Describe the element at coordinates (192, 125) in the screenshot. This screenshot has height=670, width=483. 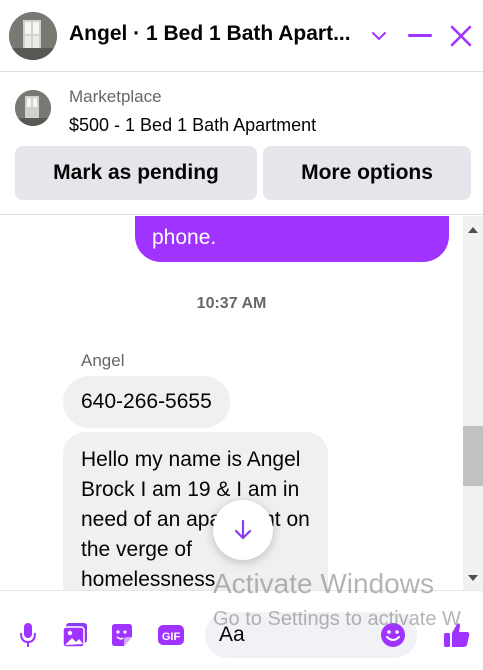
I see `listing-title: $500 - 1 Bed 1 Bath Apartment` at that location.